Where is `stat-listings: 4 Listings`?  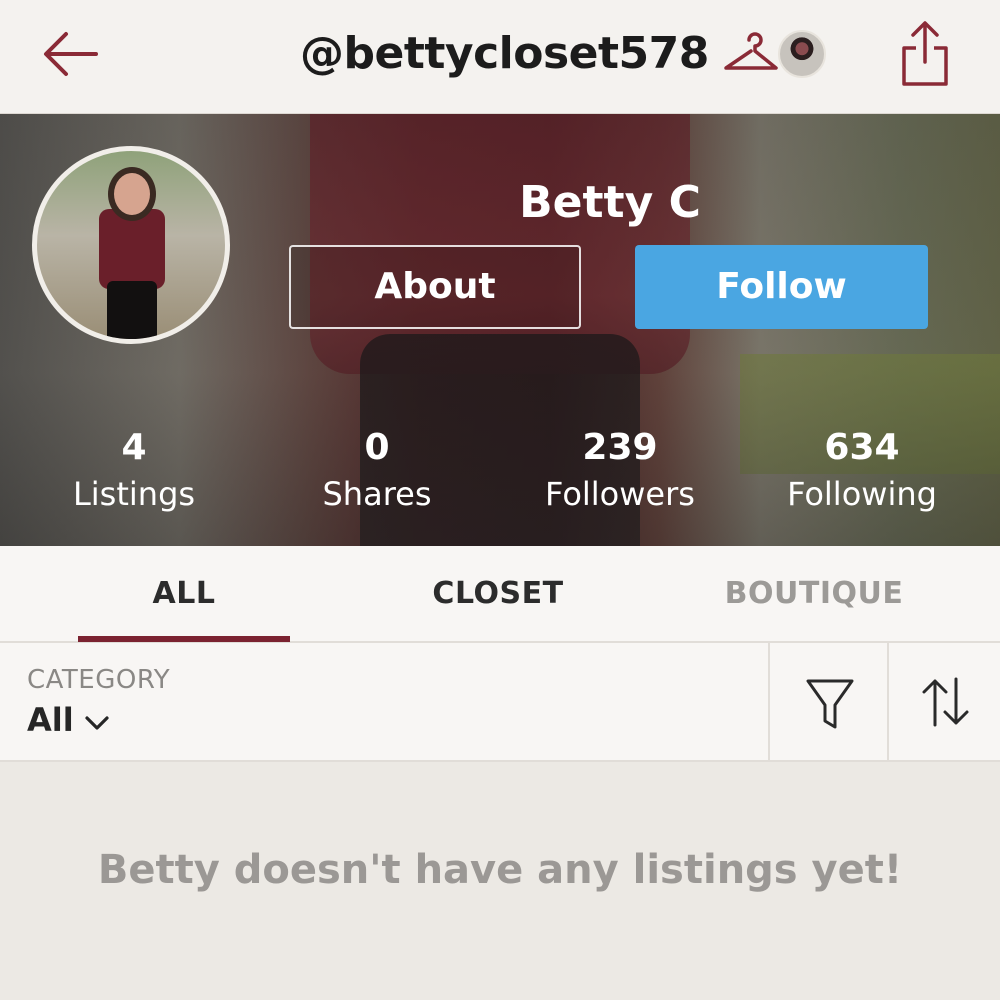
stat-listings: 4 Listings is located at coordinates (134, 475).